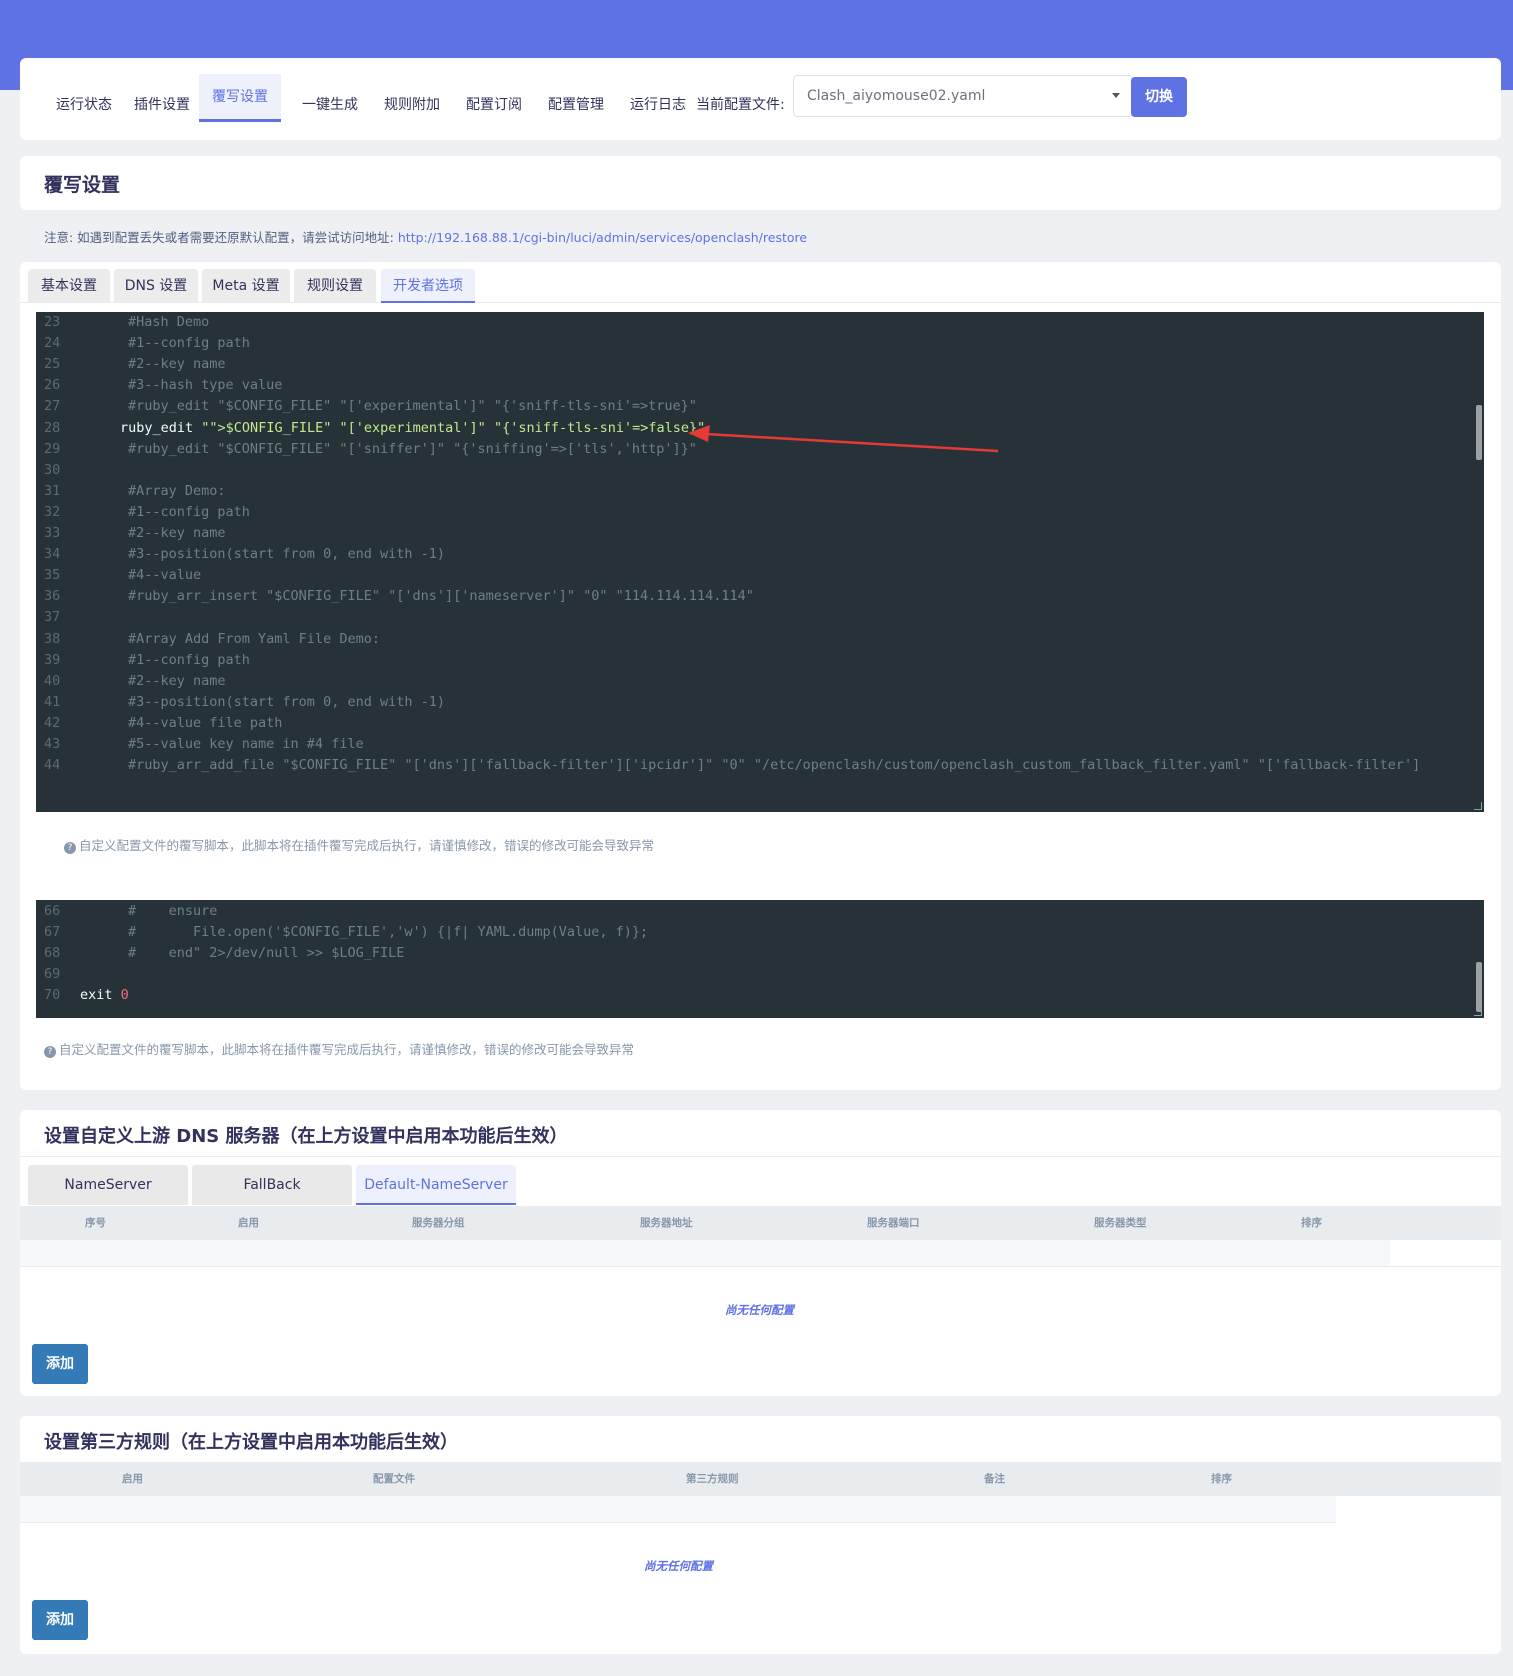 The height and width of the screenshot is (1676, 1513). I want to click on tab-rule-settings: 规则设置, so click(335, 286).